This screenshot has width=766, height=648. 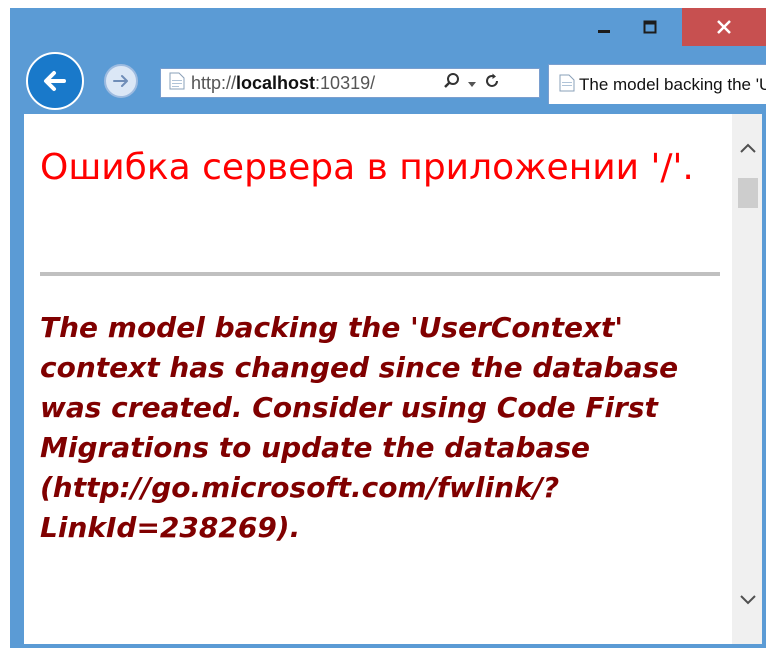 What do you see at coordinates (380, 274) in the screenshot?
I see `divider` at bounding box center [380, 274].